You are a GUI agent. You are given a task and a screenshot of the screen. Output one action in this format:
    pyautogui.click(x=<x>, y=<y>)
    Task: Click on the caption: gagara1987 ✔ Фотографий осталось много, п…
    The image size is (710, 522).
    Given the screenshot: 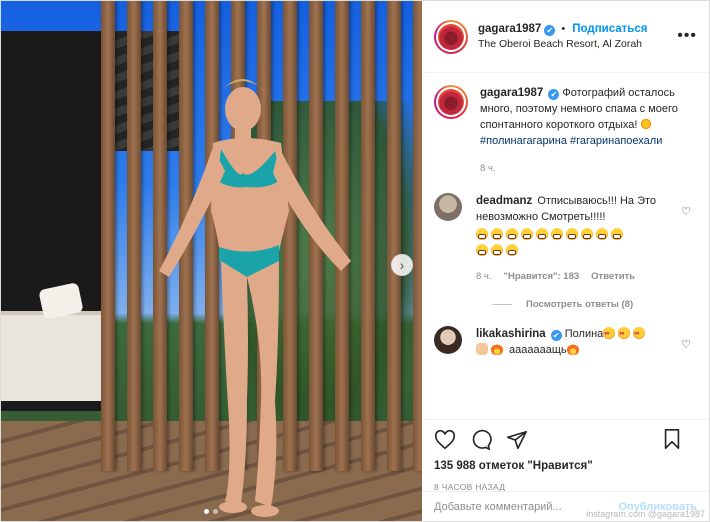 What is the action you would take?
    pyautogui.click(x=565, y=131)
    